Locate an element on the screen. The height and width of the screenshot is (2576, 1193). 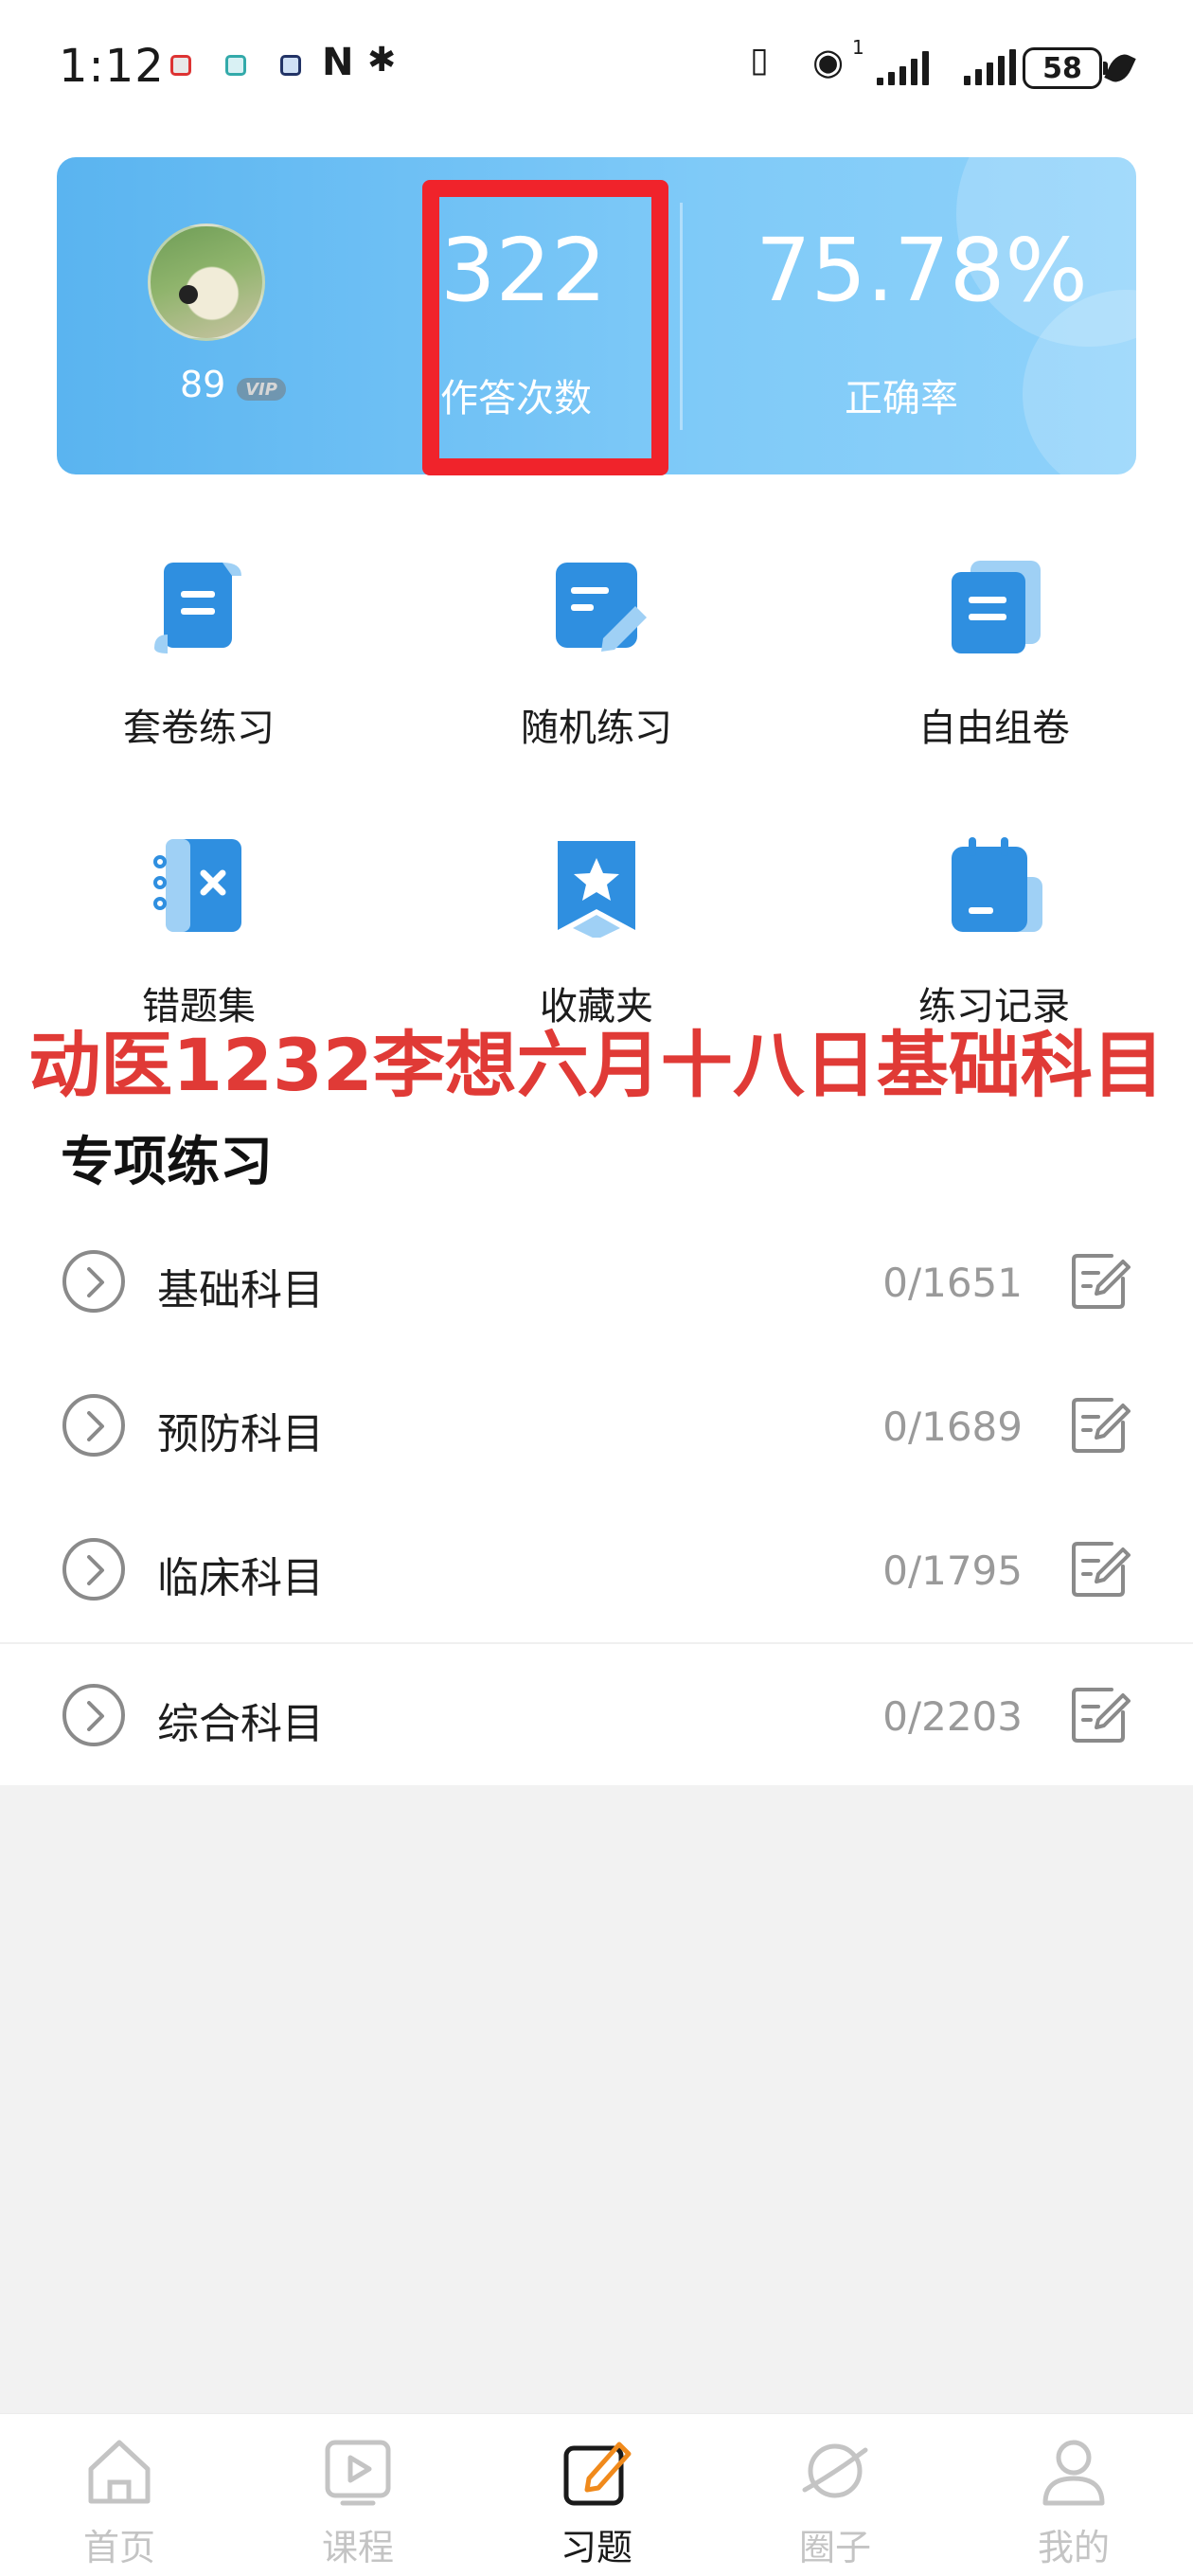
subject-progress: 0/1651 is located at coordinates (952, 1283).